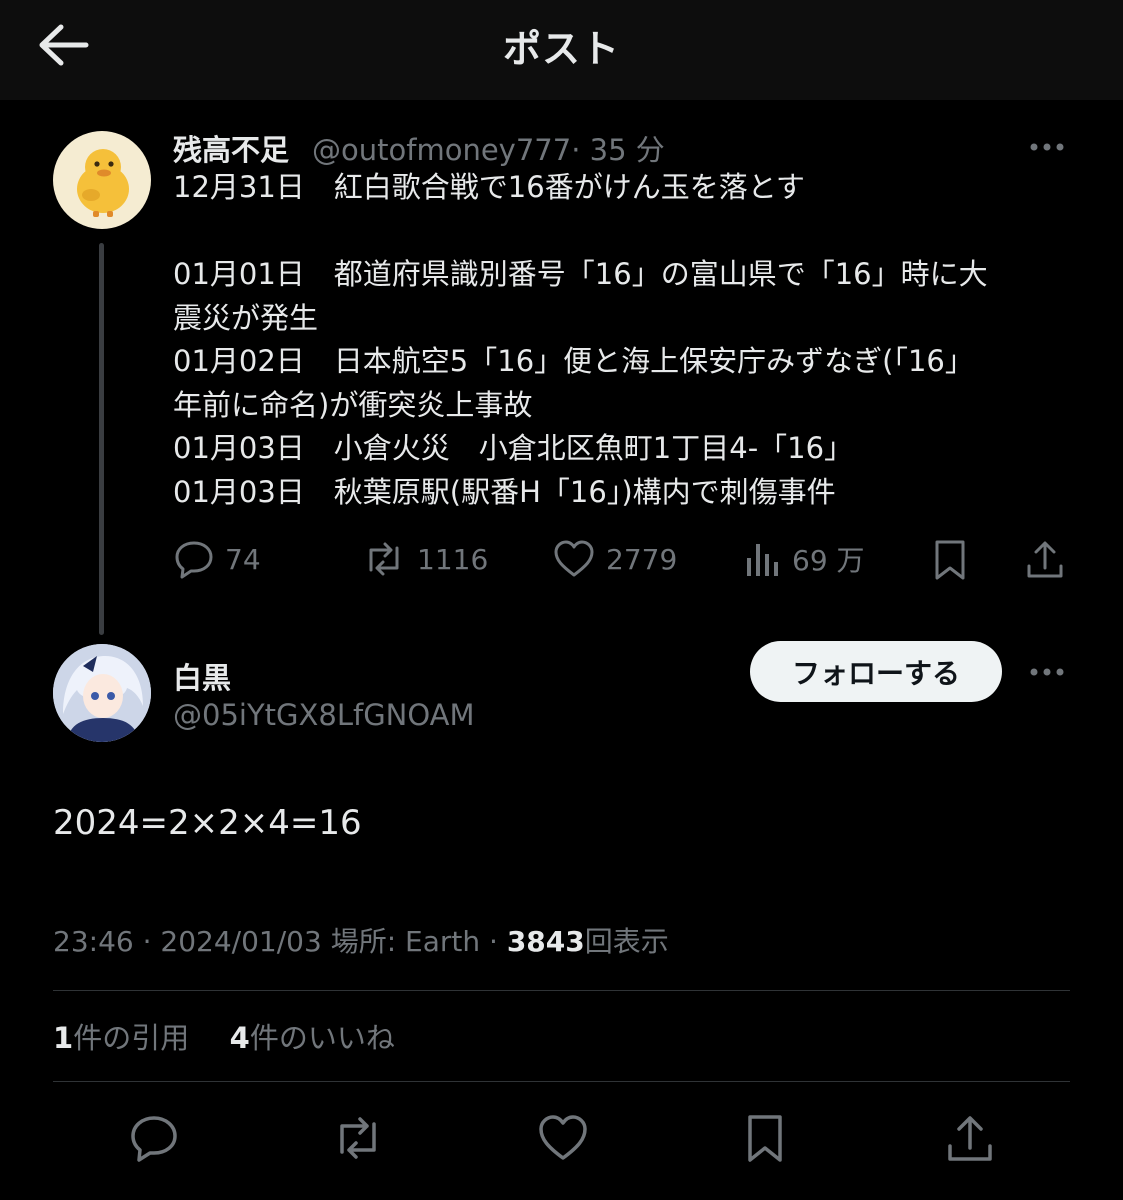  What do you see at coordinates (580, 274) in the screenshot?
I see `parent-text-line: 01月01日 都道府県識別番号「16」の富山県で「16」時に大` at bounding box center [580, 274].